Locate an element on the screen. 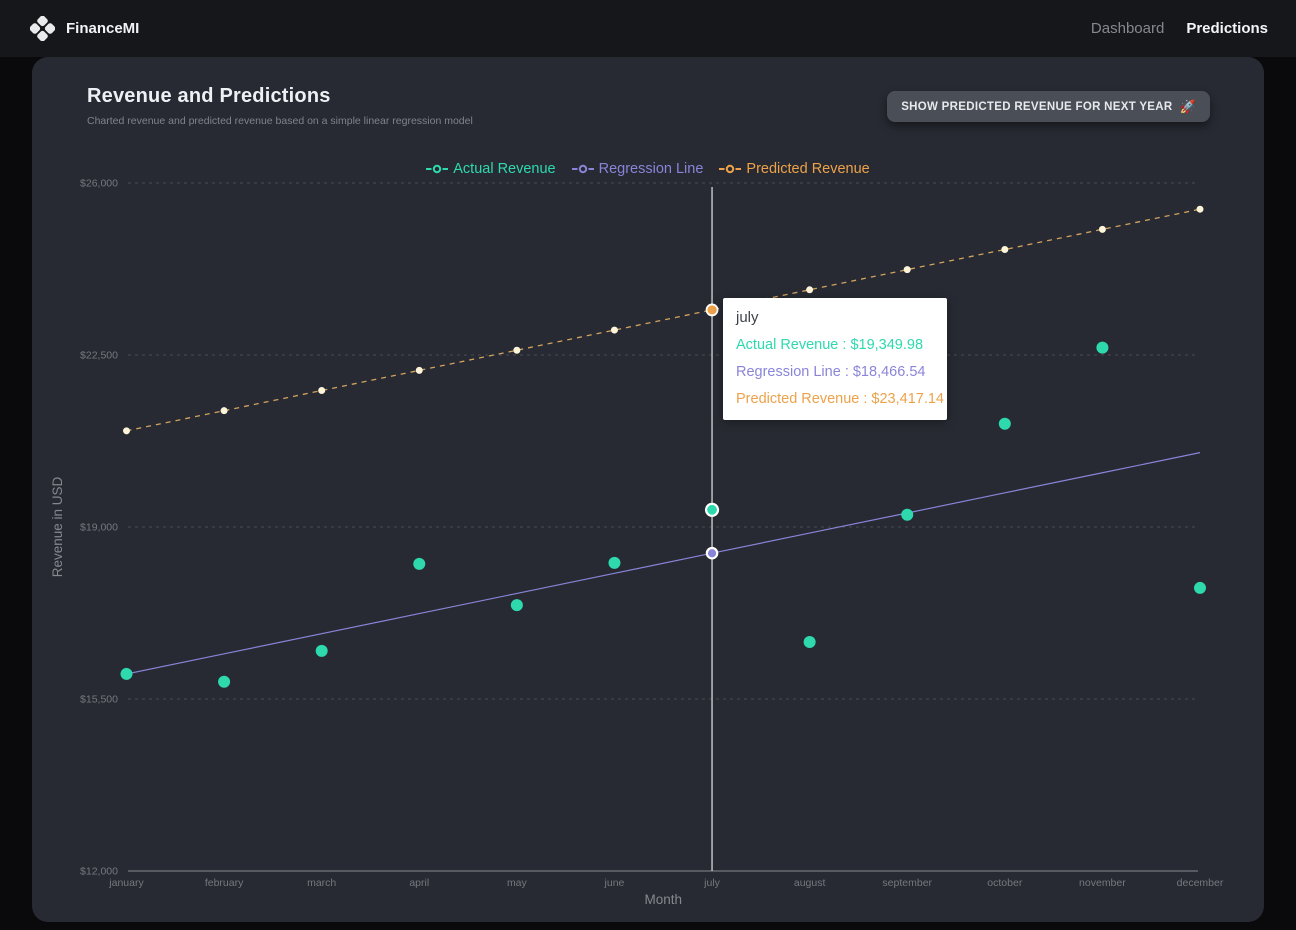  y-tick-label: $12,000 is located at coordinates (99, 872).